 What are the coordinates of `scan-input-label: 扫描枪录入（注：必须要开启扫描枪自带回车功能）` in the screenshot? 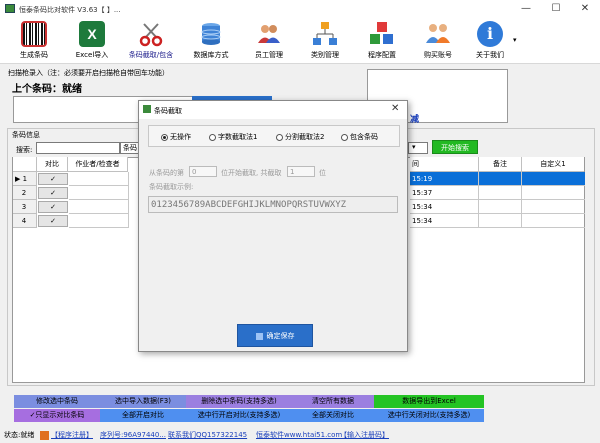 It's located at (88, 73).